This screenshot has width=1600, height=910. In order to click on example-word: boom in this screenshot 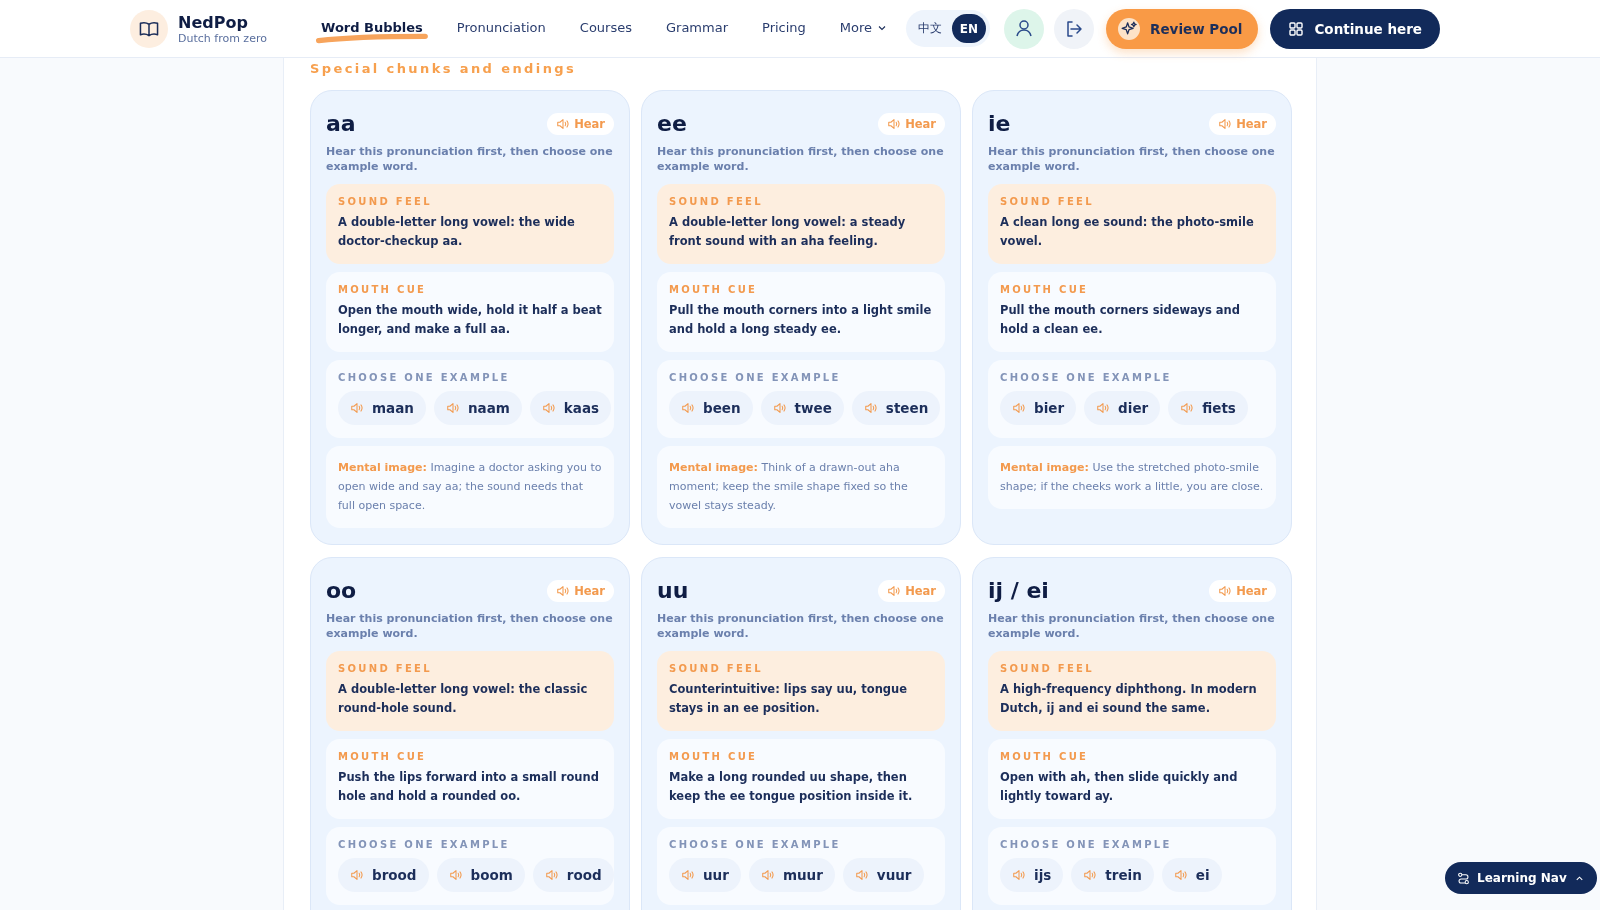, I will do `click(480, 875)`.